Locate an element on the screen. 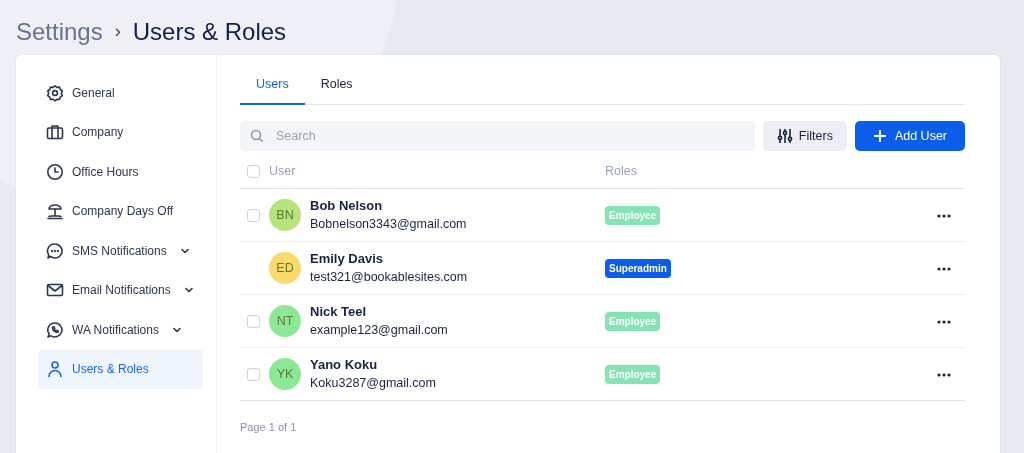 The image size is (1024, 453). search-field: Search is located at coordinates (497, 136).